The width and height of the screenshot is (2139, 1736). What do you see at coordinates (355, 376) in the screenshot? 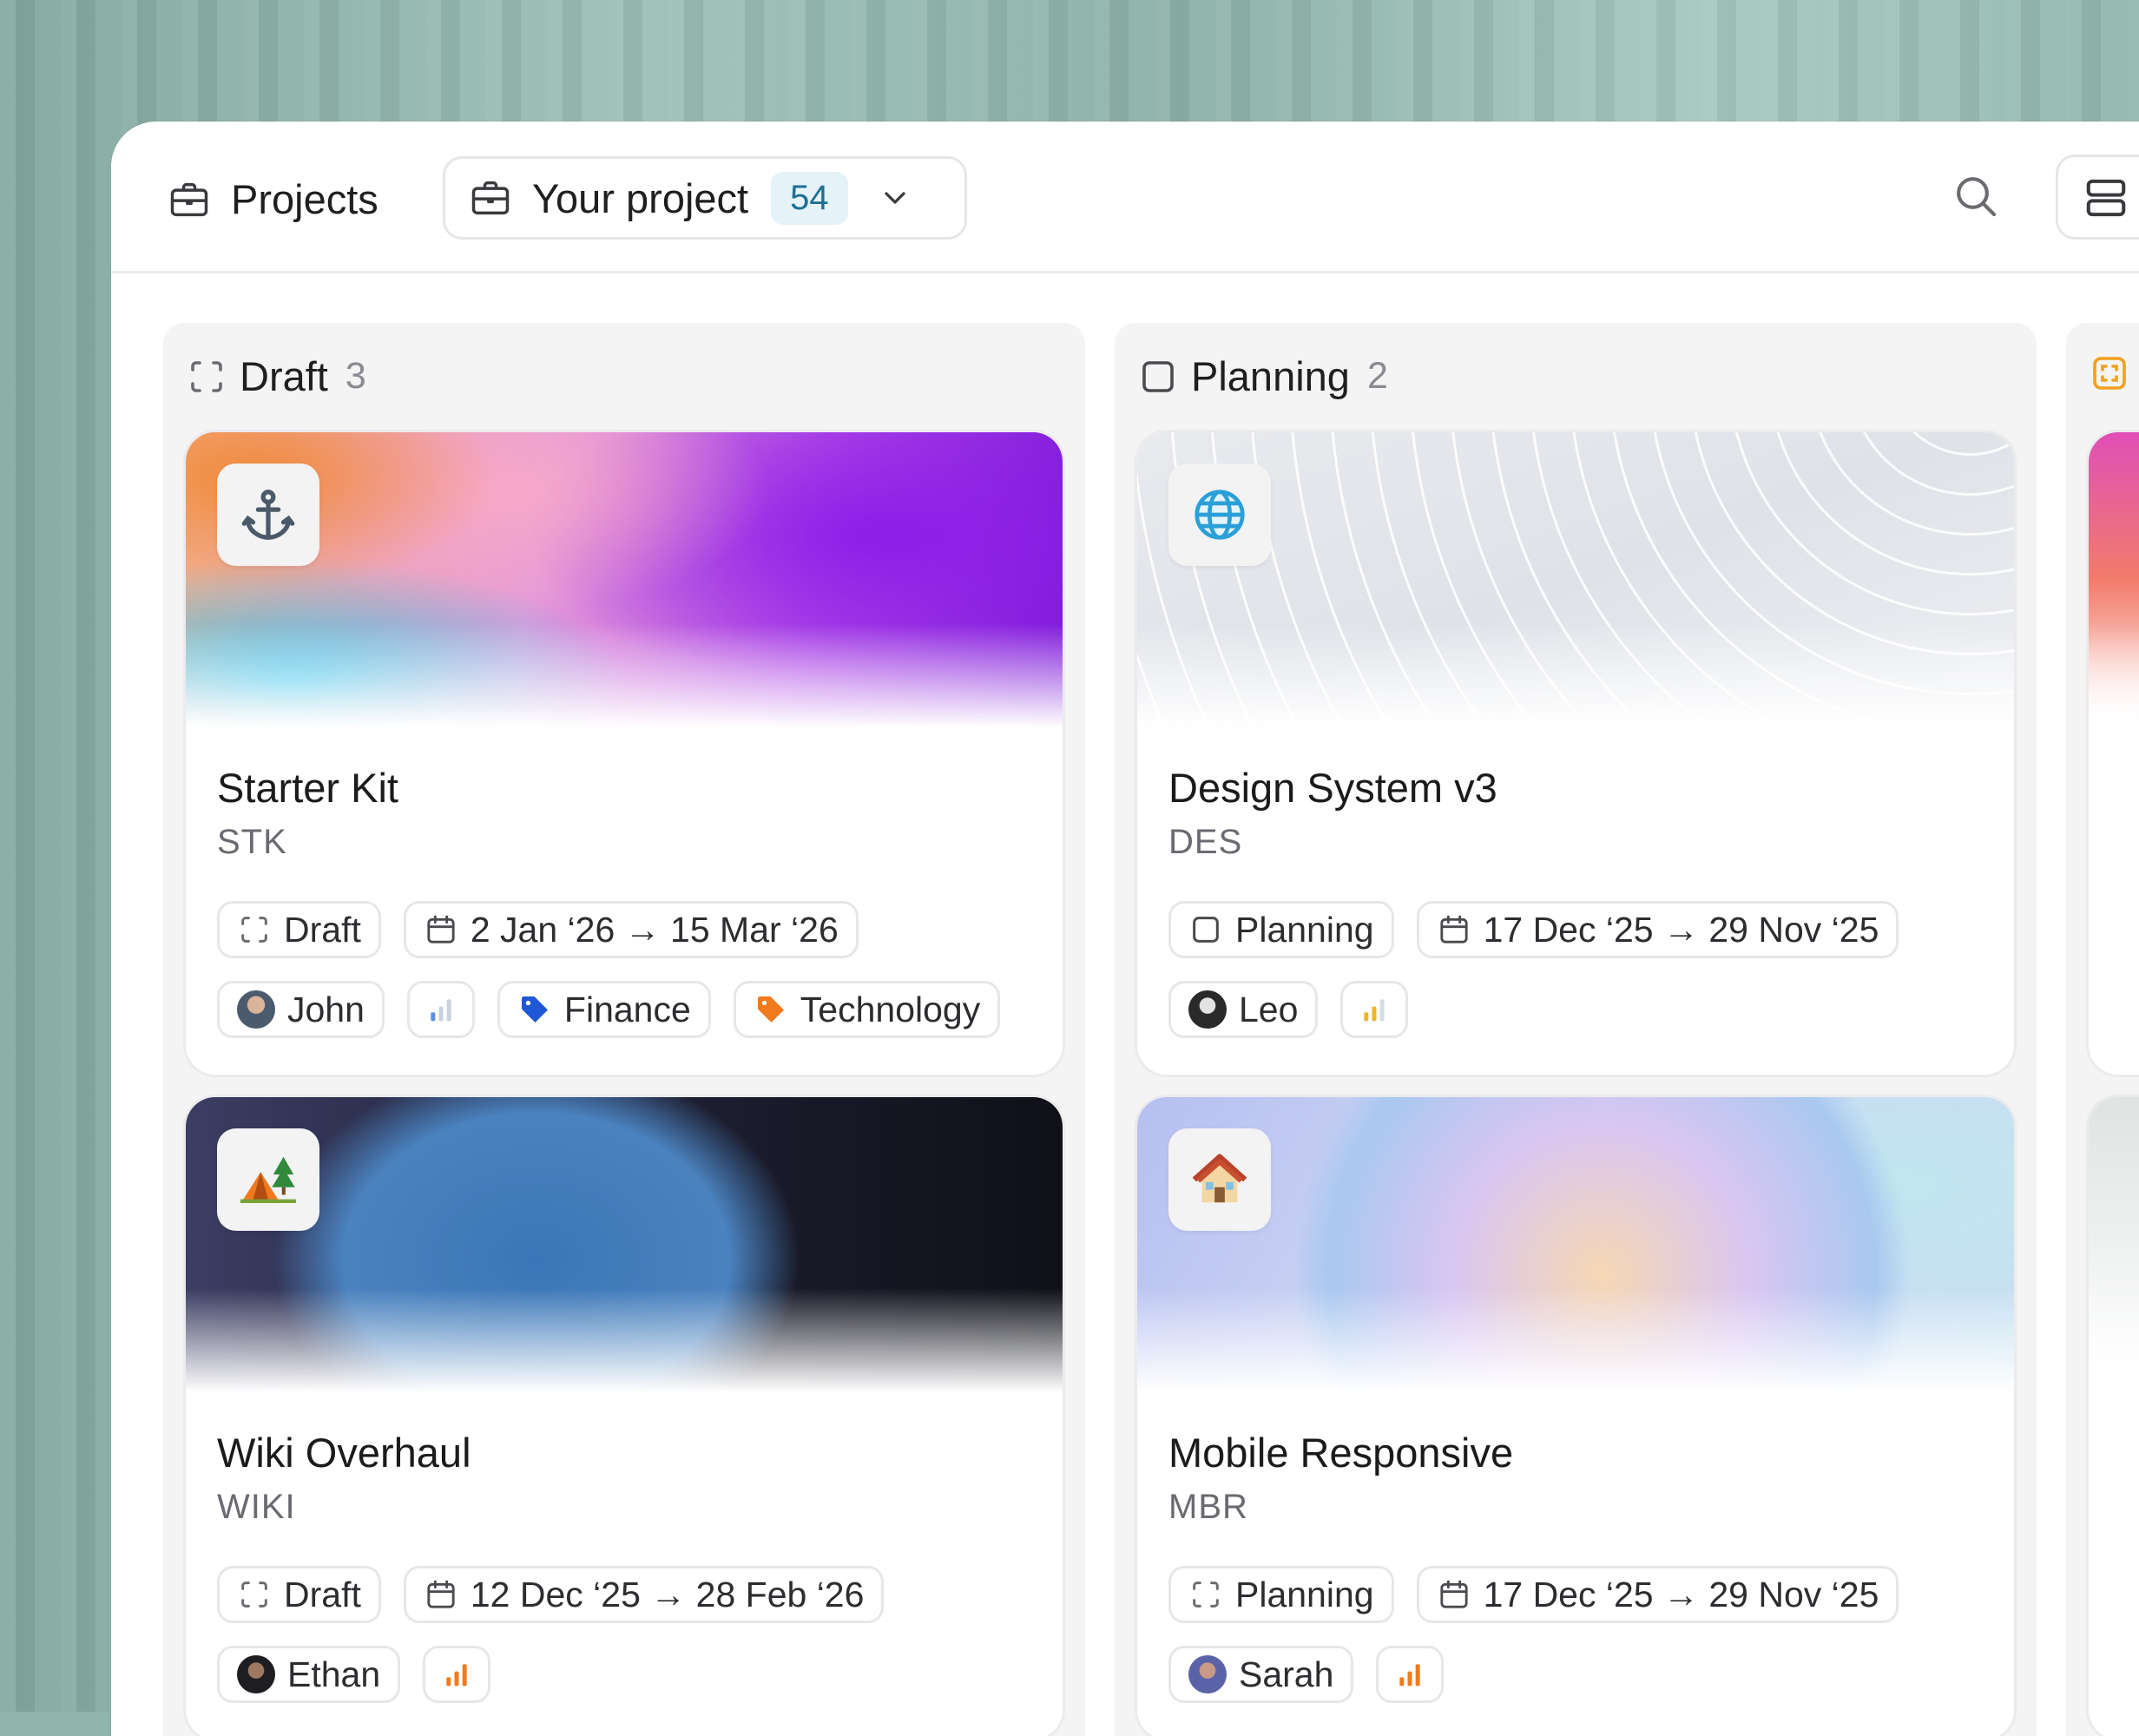
I see `column-count: 3` at bounding box center [355, 376].